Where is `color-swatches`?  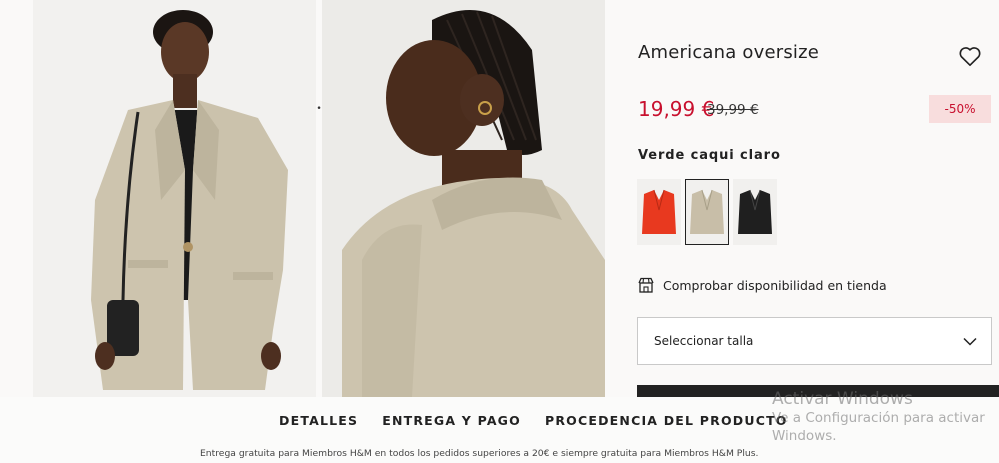 color-swatches is located at coordinates (707, 212).